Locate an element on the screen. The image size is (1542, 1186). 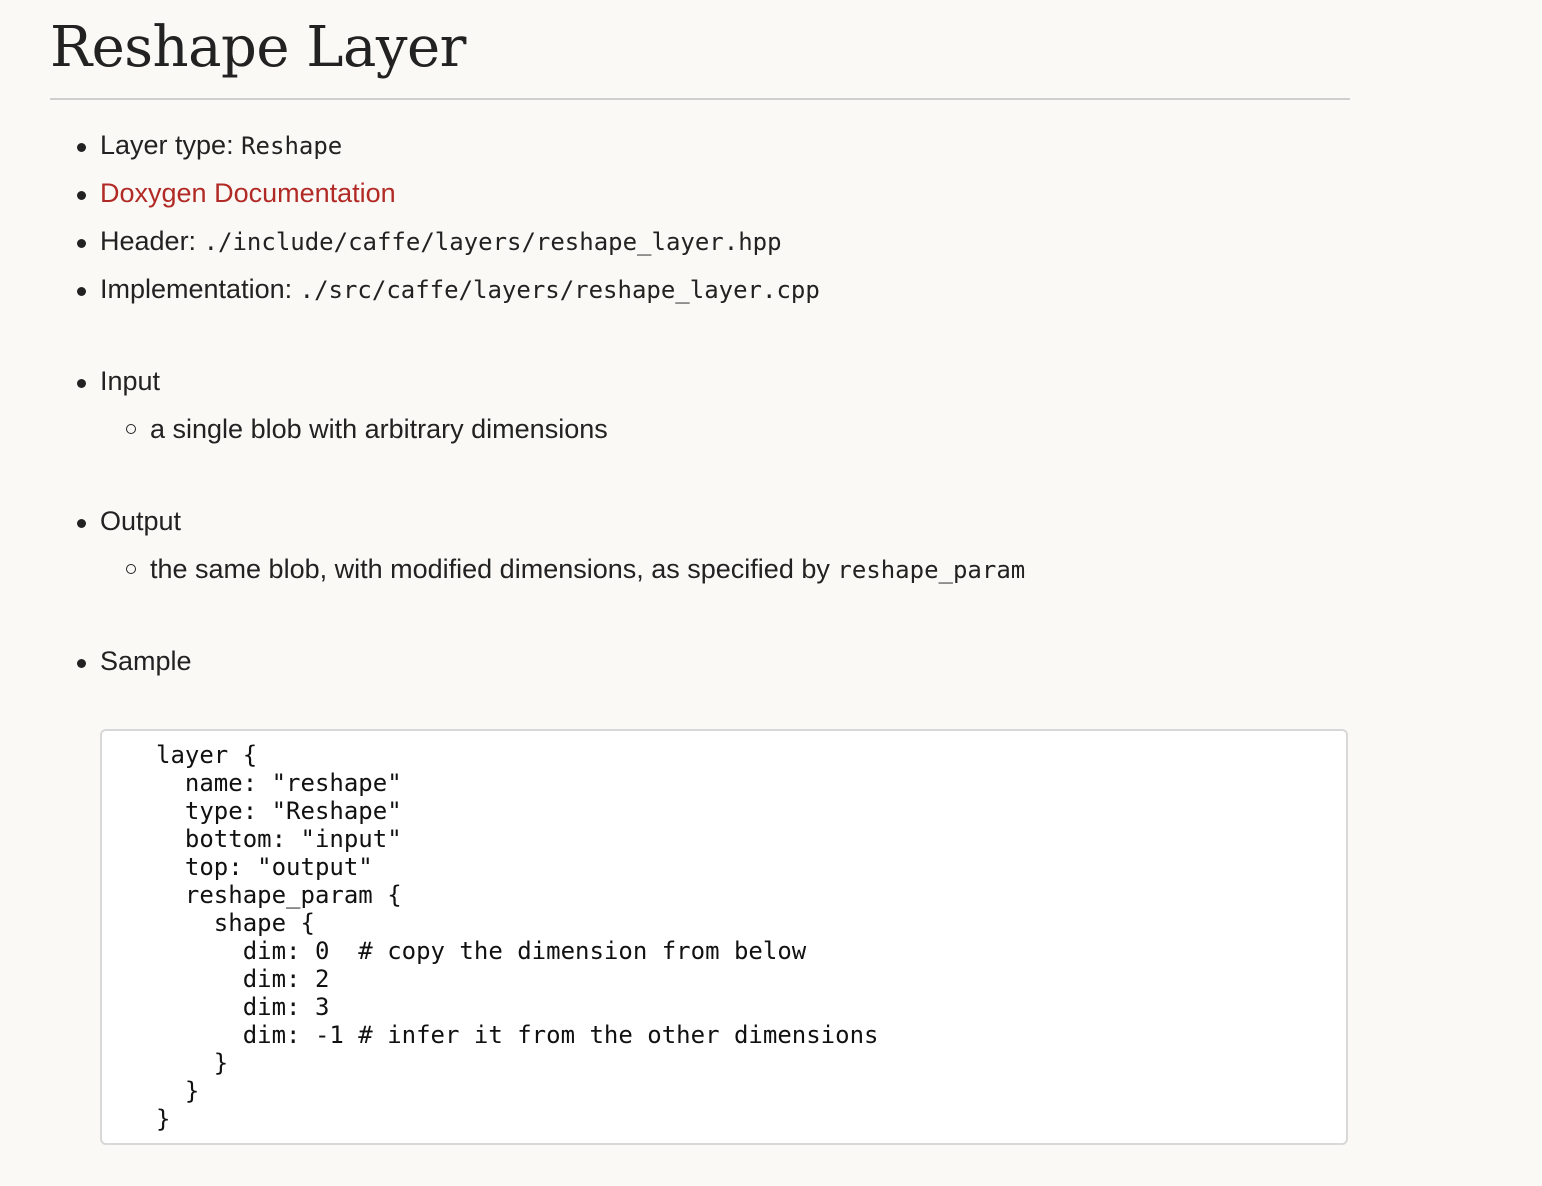
input-label: Input is located at coordinates (130, 381).